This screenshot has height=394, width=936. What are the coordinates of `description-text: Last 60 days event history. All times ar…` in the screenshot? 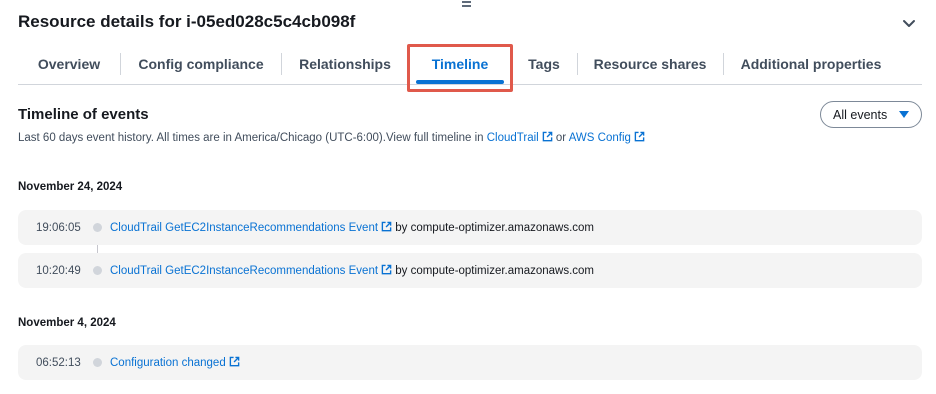 It's located at (252, 138).